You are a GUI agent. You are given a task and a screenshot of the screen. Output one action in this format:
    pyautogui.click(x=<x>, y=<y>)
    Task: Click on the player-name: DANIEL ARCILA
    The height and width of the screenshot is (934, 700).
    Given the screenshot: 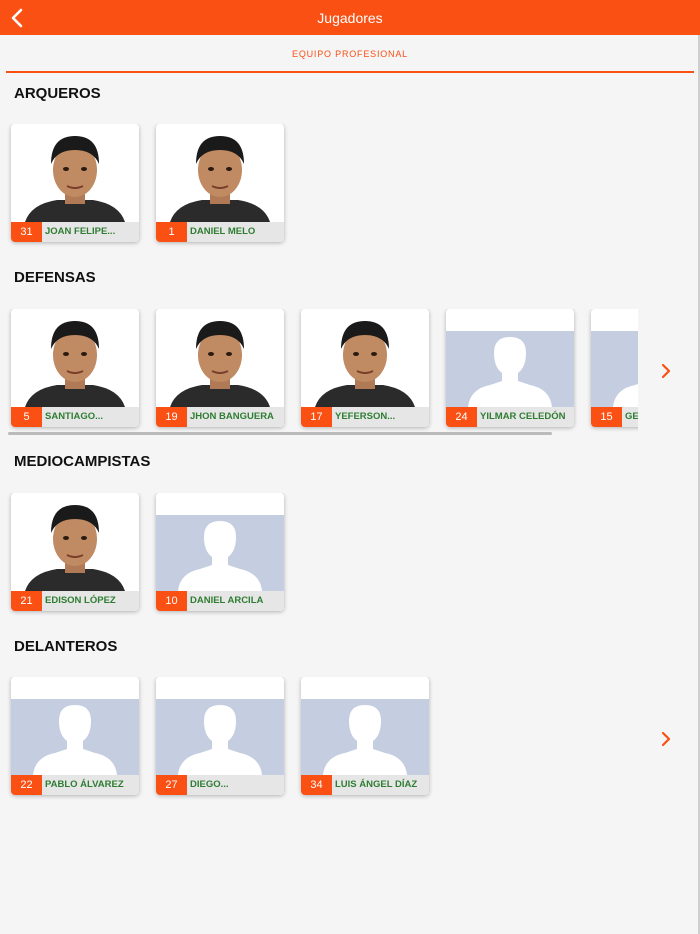 What is the action you would take?
    pyautogui.click(x=227, y=600)
    